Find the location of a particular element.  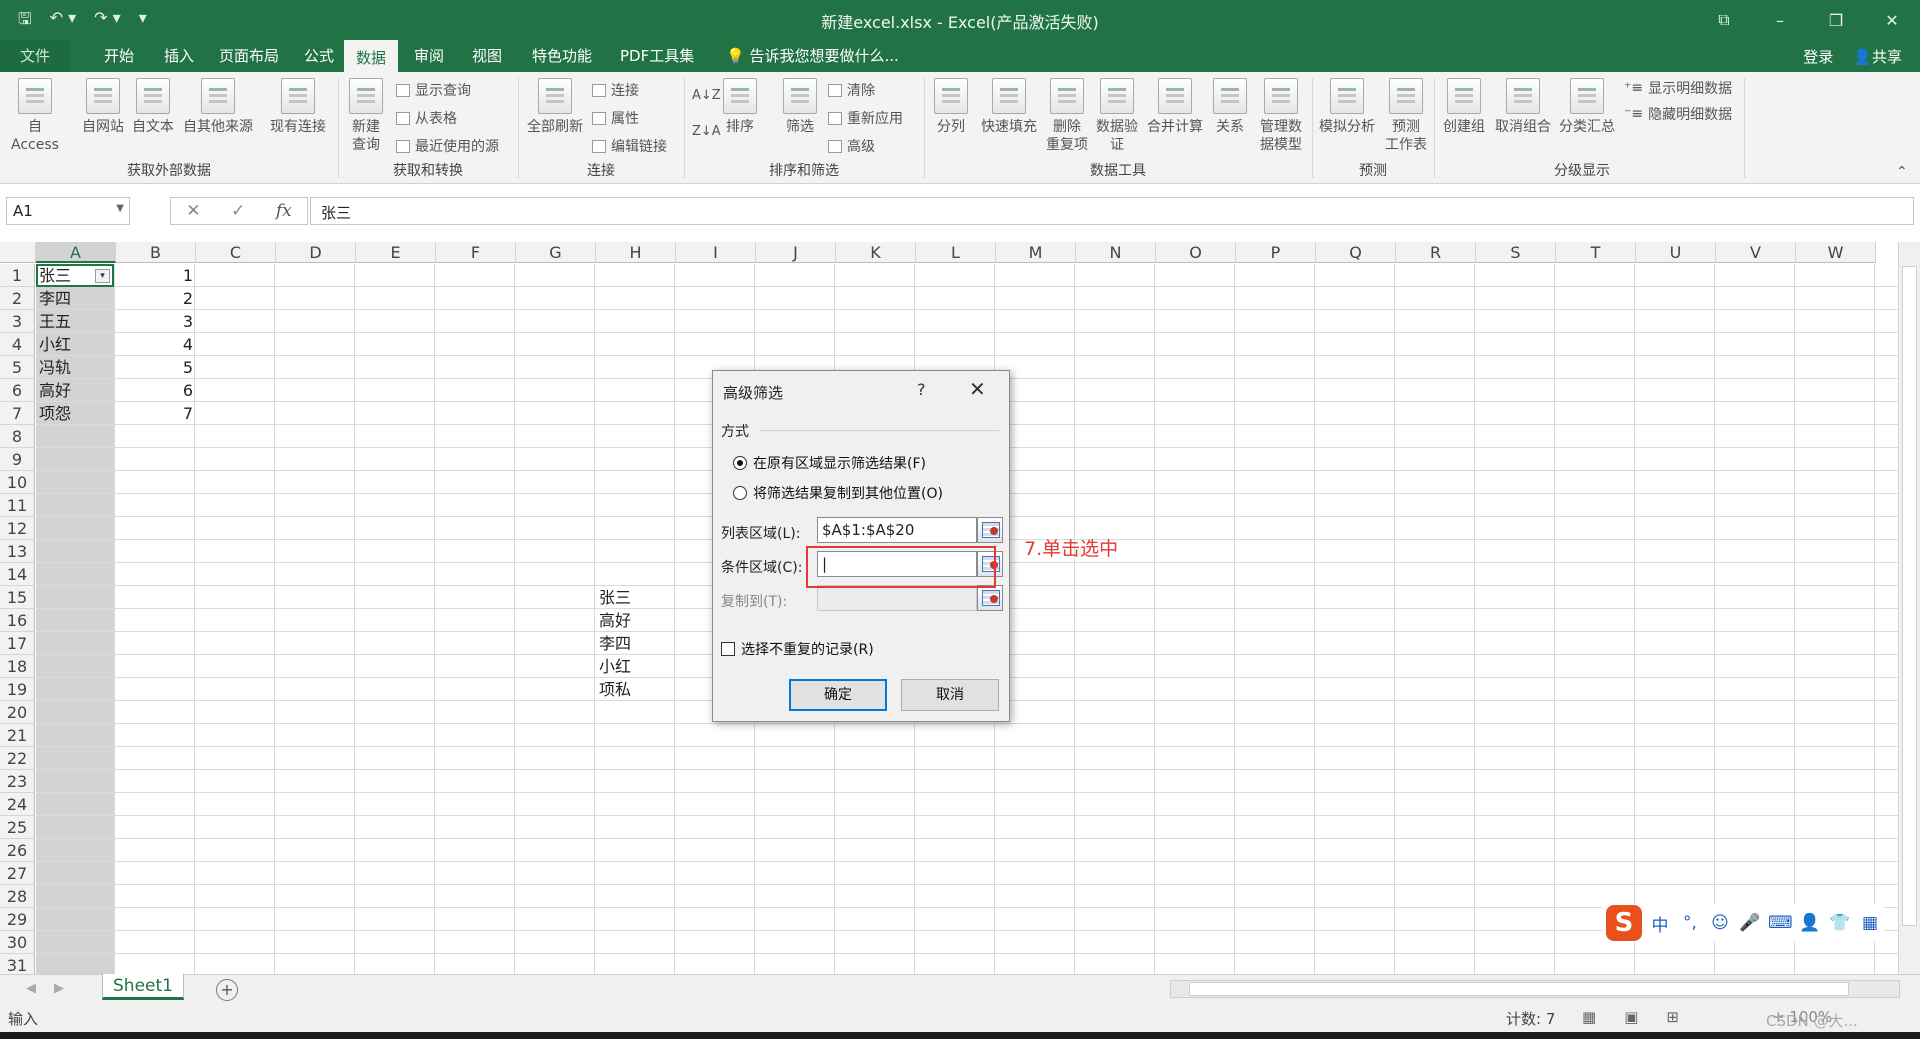

table-cell: 2 is located at coordinates (156, 298).